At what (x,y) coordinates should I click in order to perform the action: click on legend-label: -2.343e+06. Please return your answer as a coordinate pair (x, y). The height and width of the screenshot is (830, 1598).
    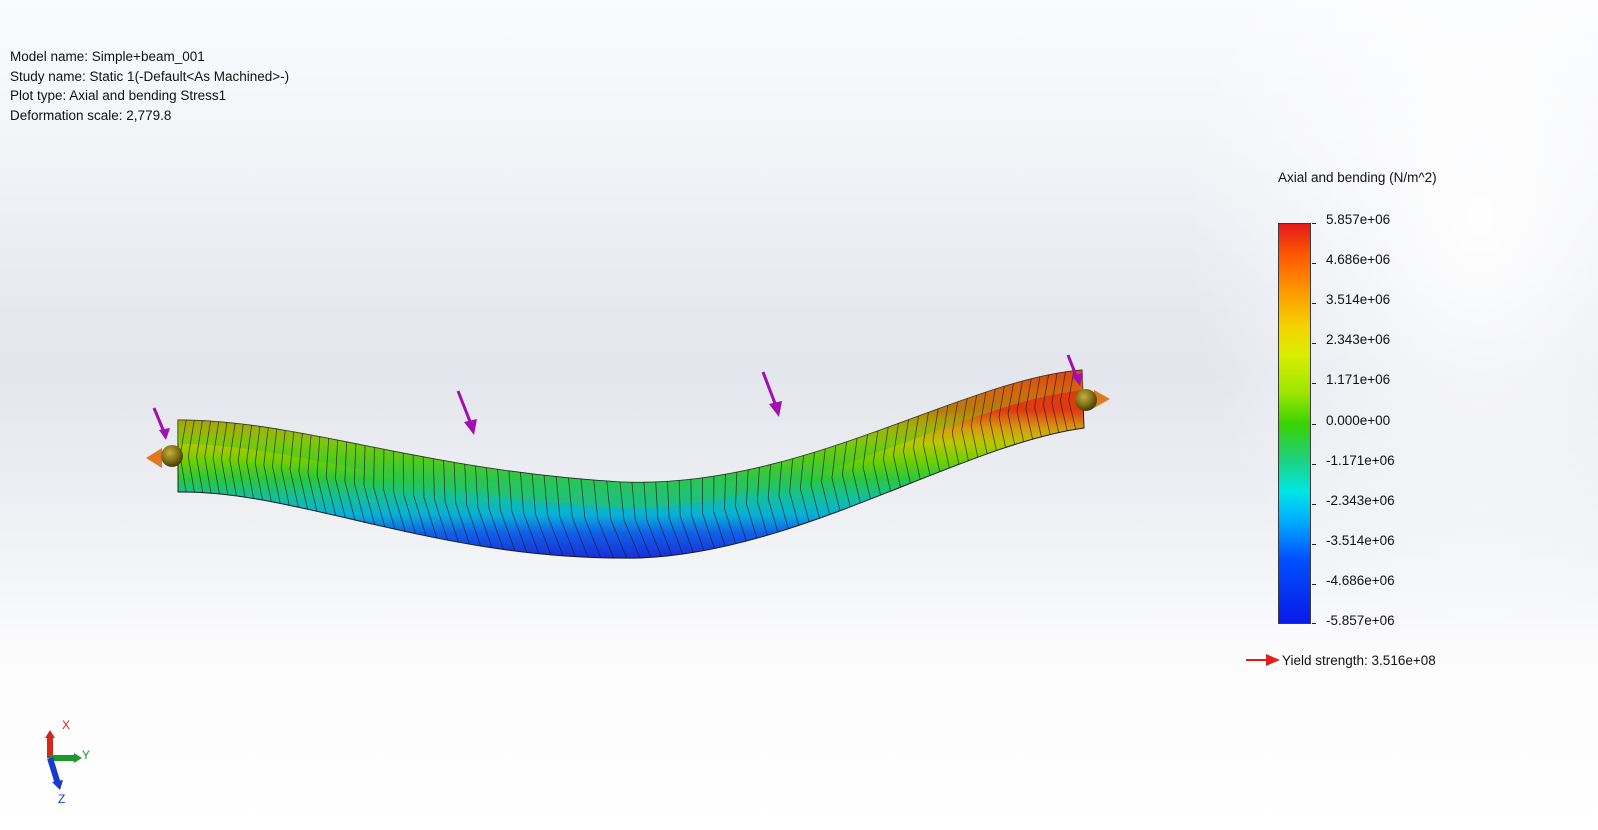
    Looking at the image, I should click on (1360, 500).